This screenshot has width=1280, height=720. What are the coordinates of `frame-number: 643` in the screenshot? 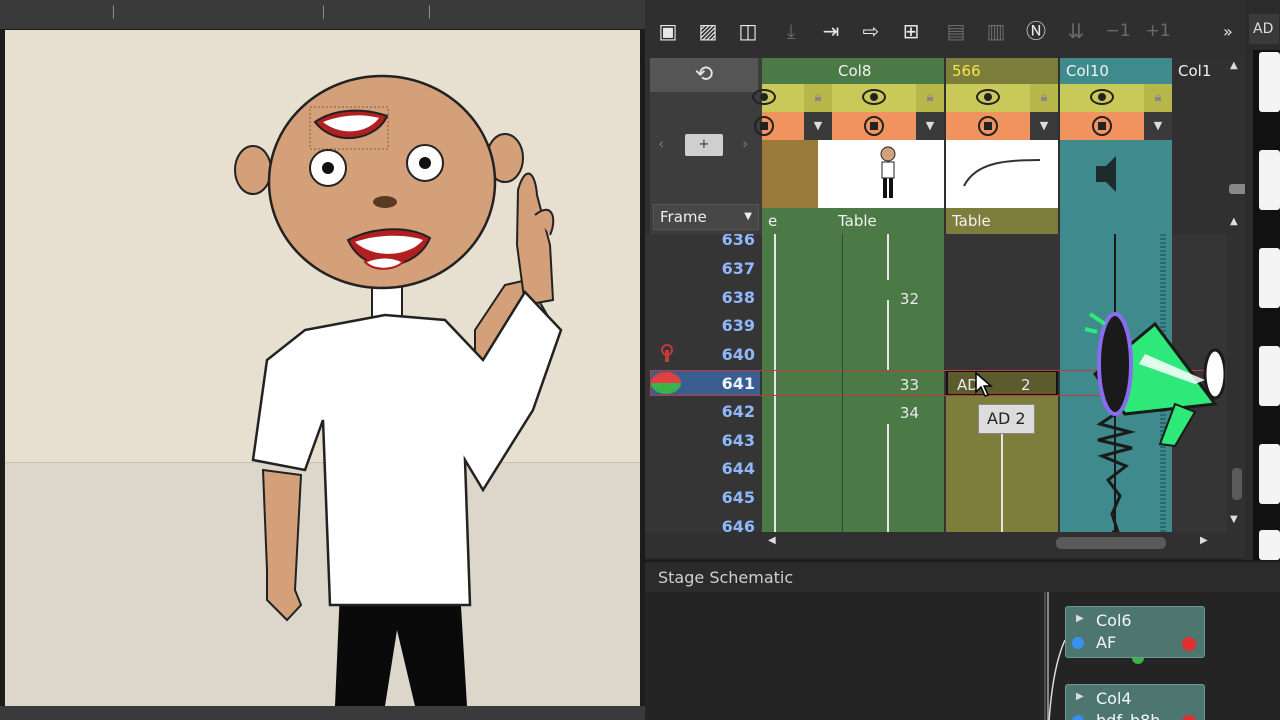 It's located at (728, 445).